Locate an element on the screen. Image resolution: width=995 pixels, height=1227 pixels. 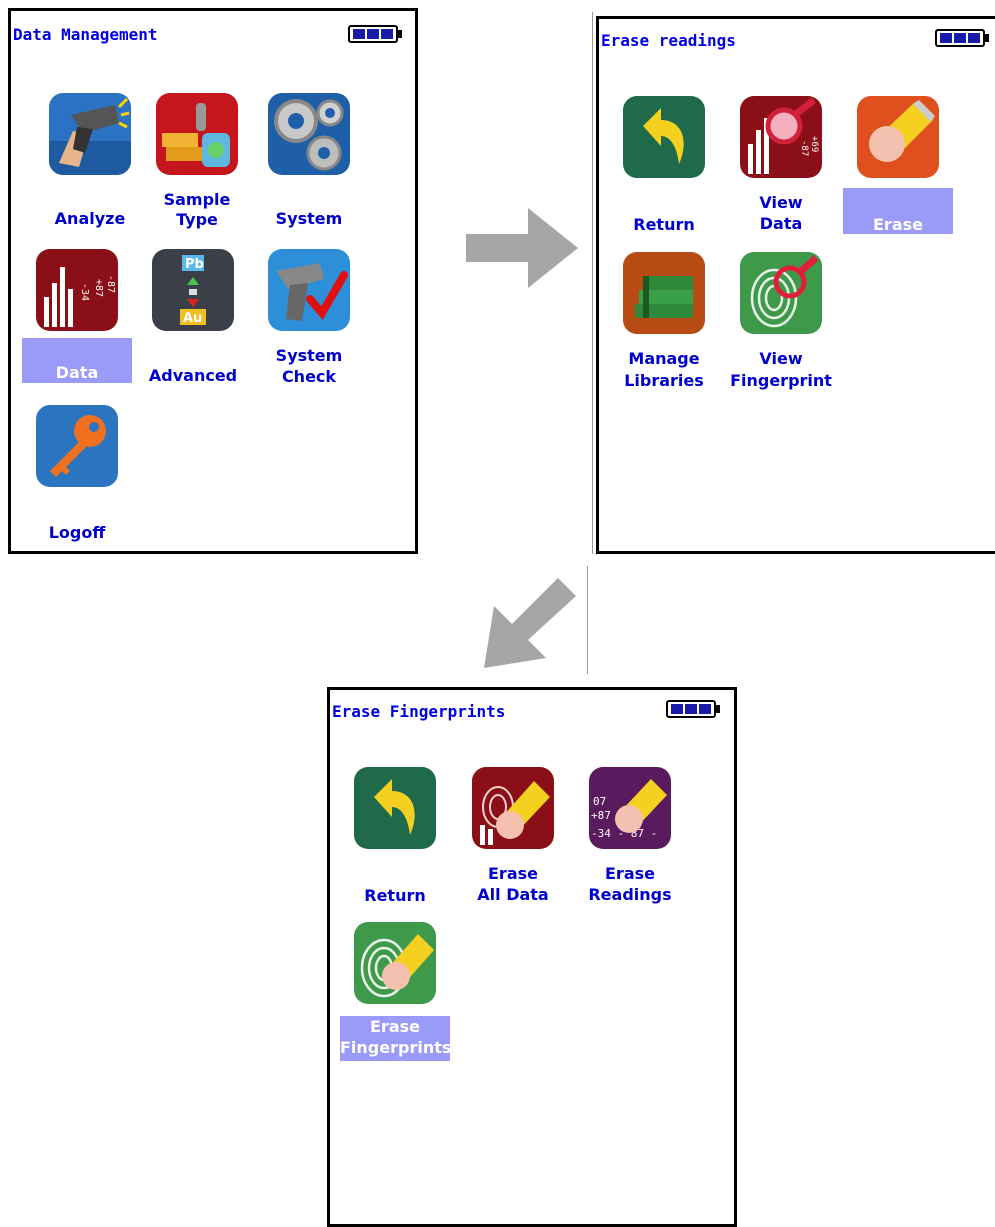
tile-manage-libraries: Manage Libraries is located at coordinates (664, 322).